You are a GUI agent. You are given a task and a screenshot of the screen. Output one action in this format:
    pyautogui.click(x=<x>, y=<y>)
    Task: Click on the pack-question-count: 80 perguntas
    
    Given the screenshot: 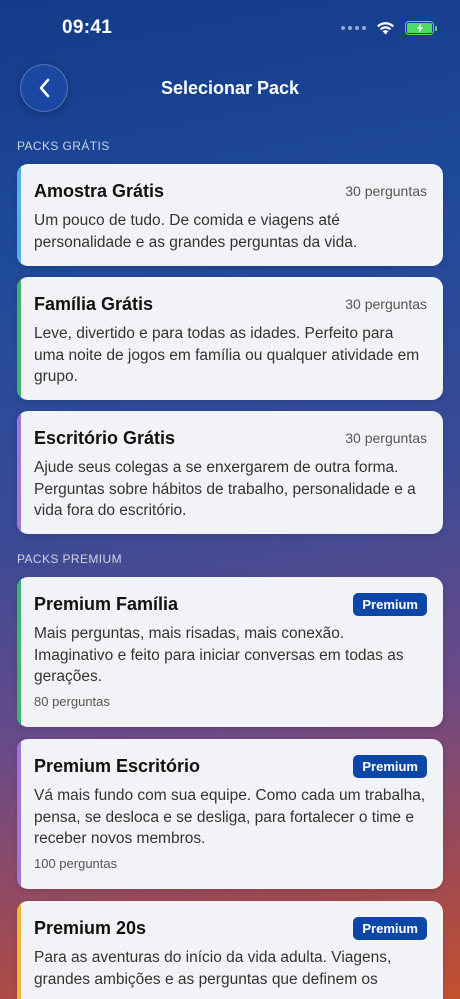 What is the action you would take?
    pyautogui.click(x=72, y=701)
    